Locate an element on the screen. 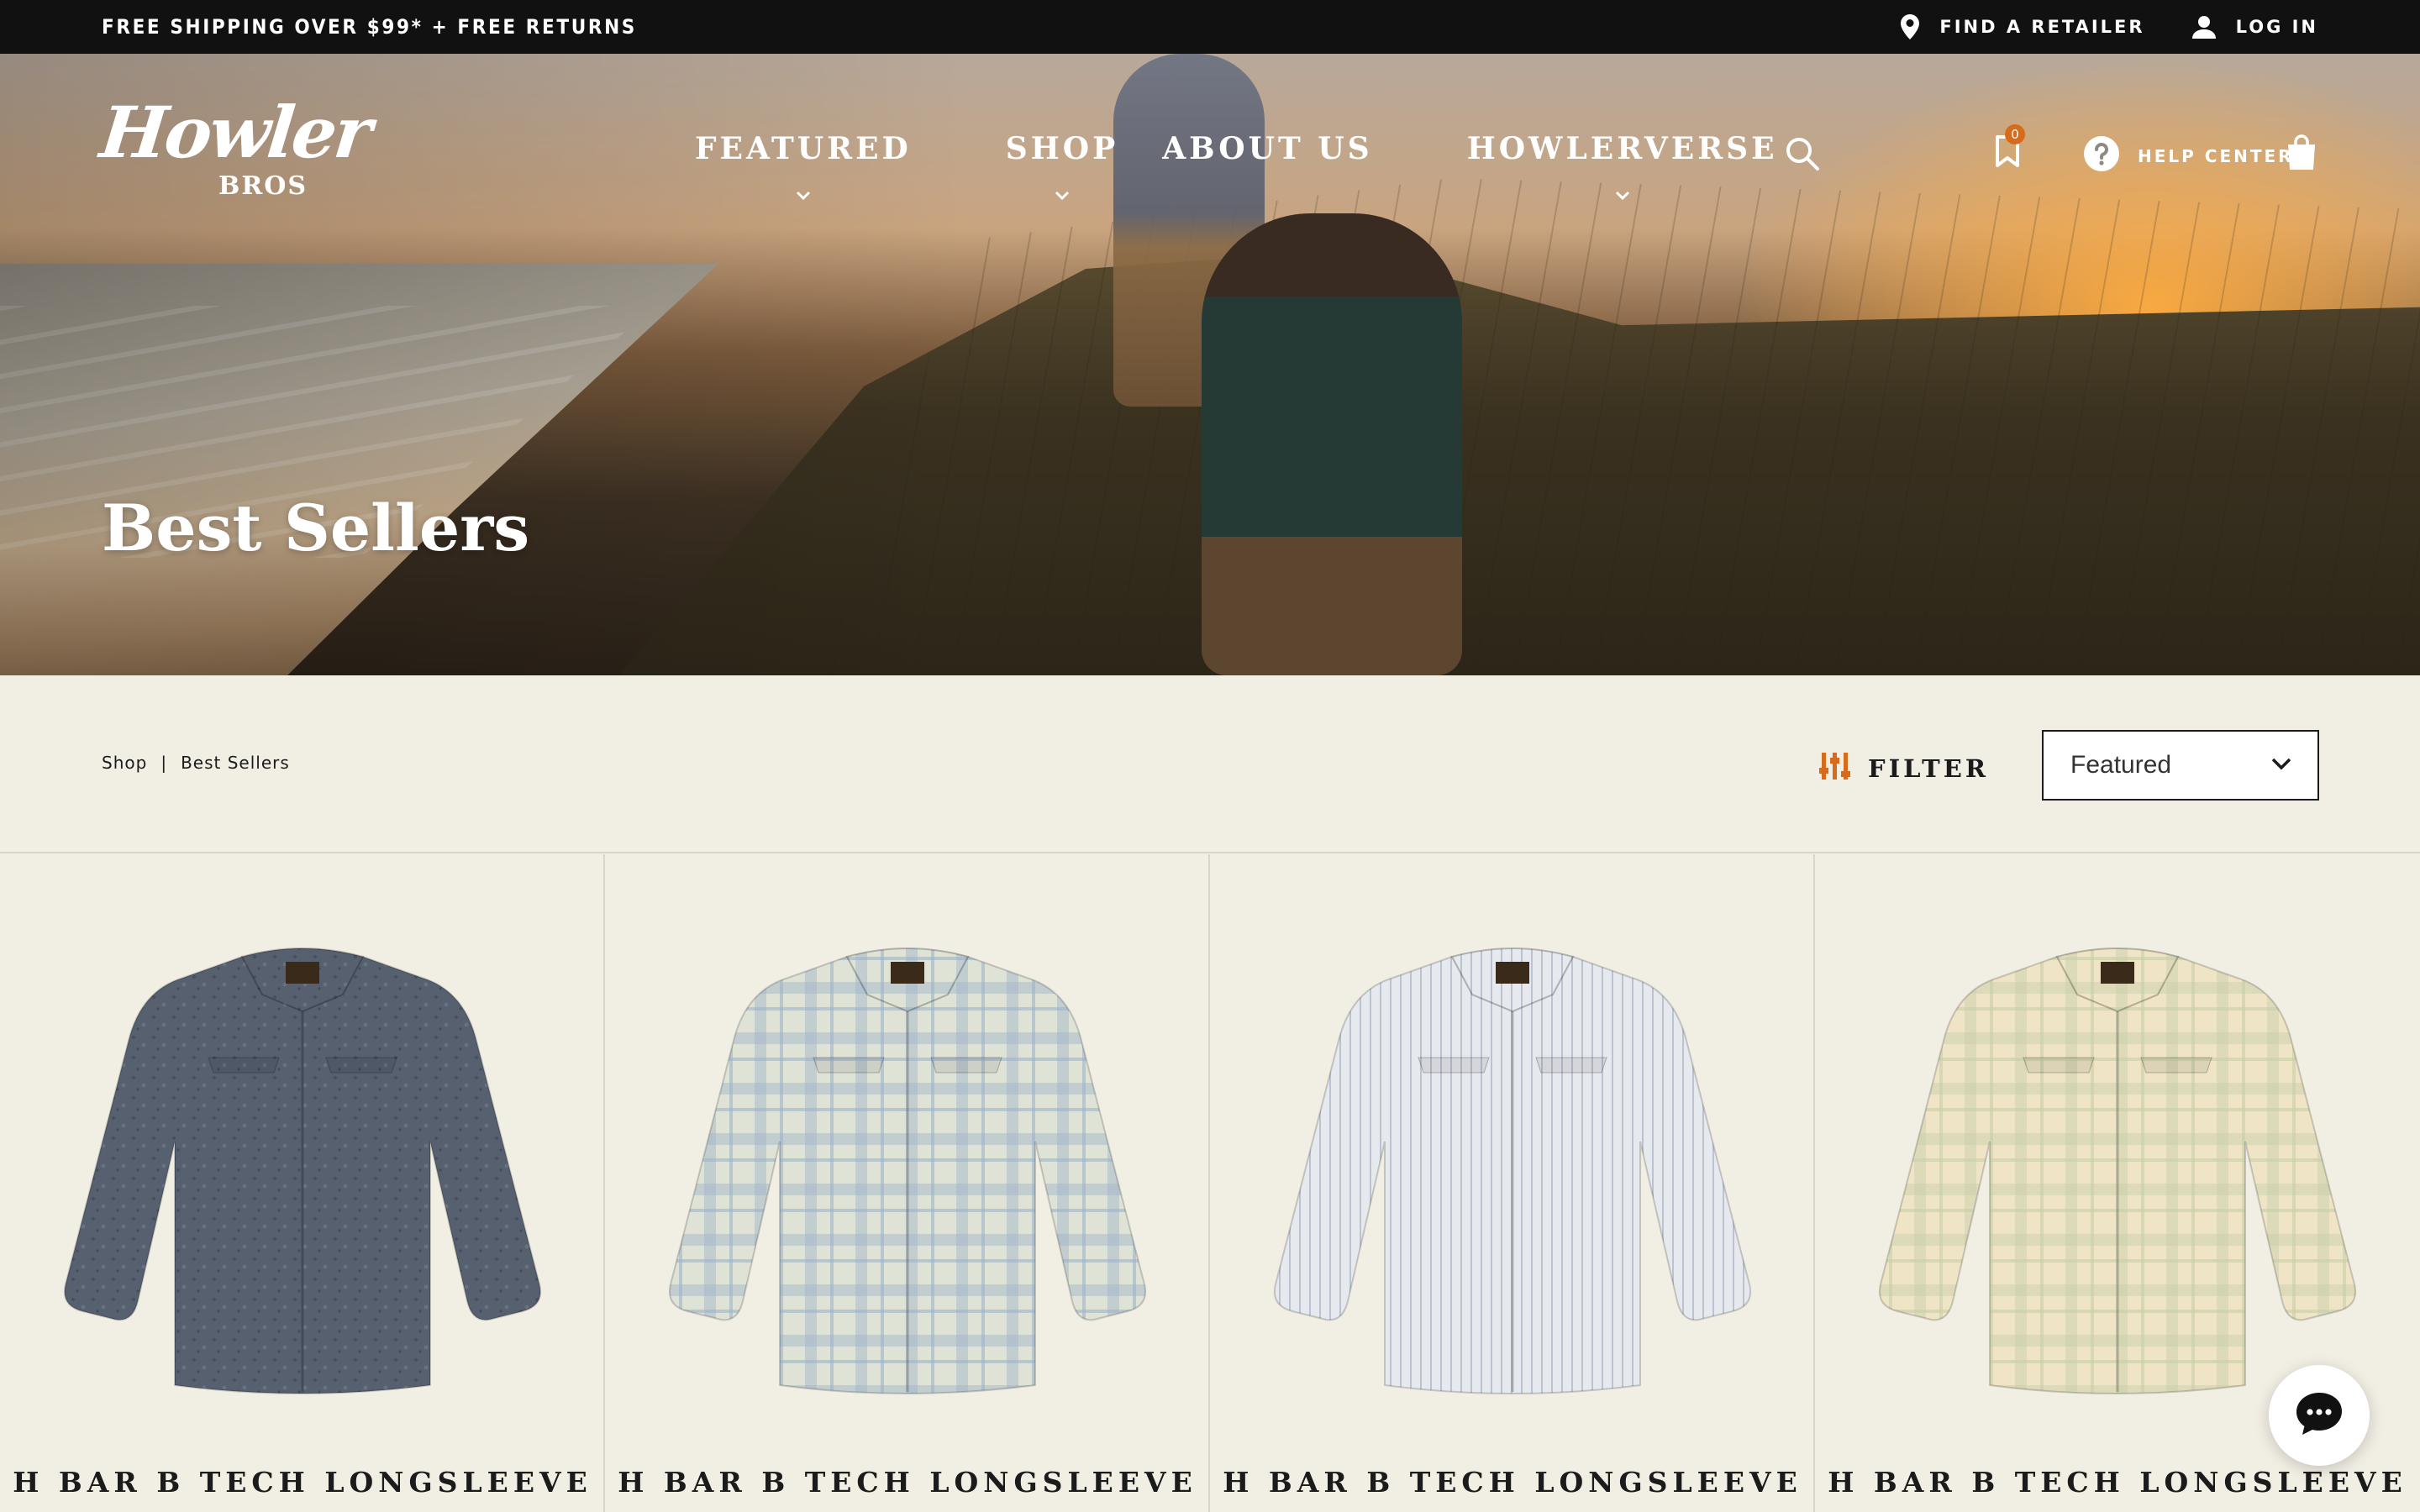 The width and height of the screenshot is (2420, 1512). nav-about-us-label: ABOUT US is located at coordinates (1267, 148).